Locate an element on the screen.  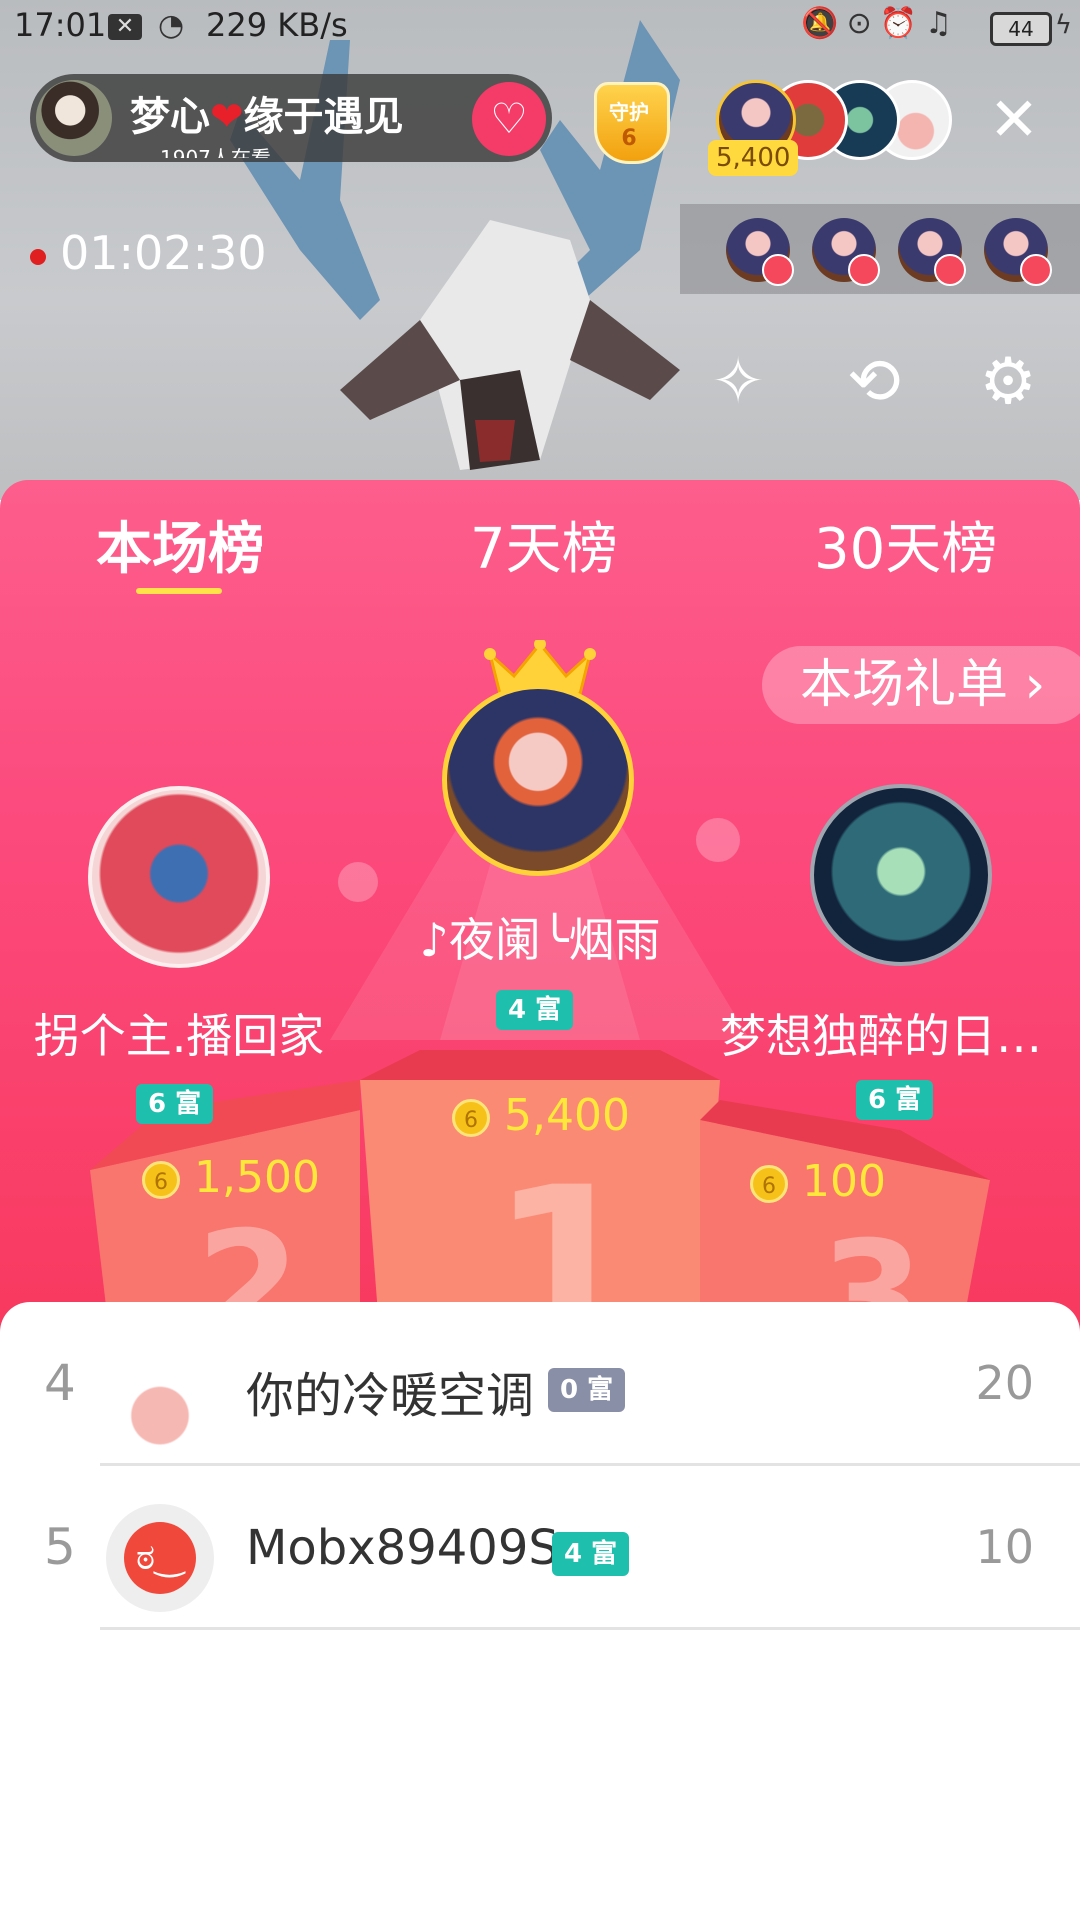
live-timer: 01:02:30 is located at coordinates (148, 253).